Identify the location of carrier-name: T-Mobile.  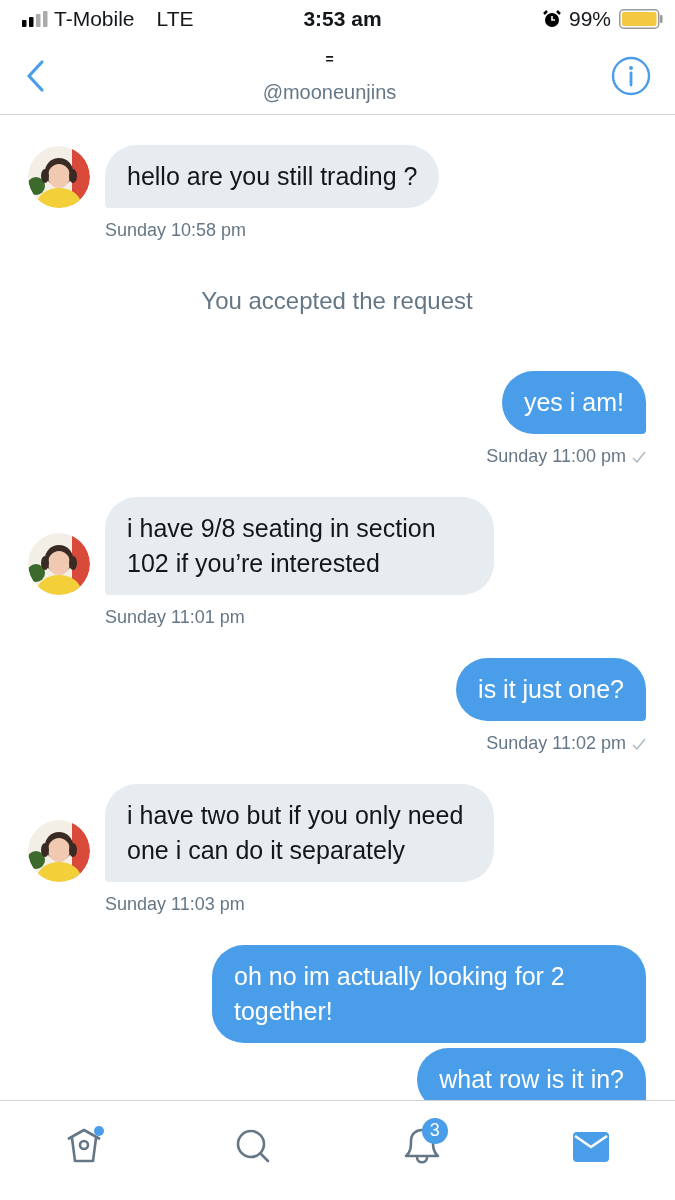
(94, 19).